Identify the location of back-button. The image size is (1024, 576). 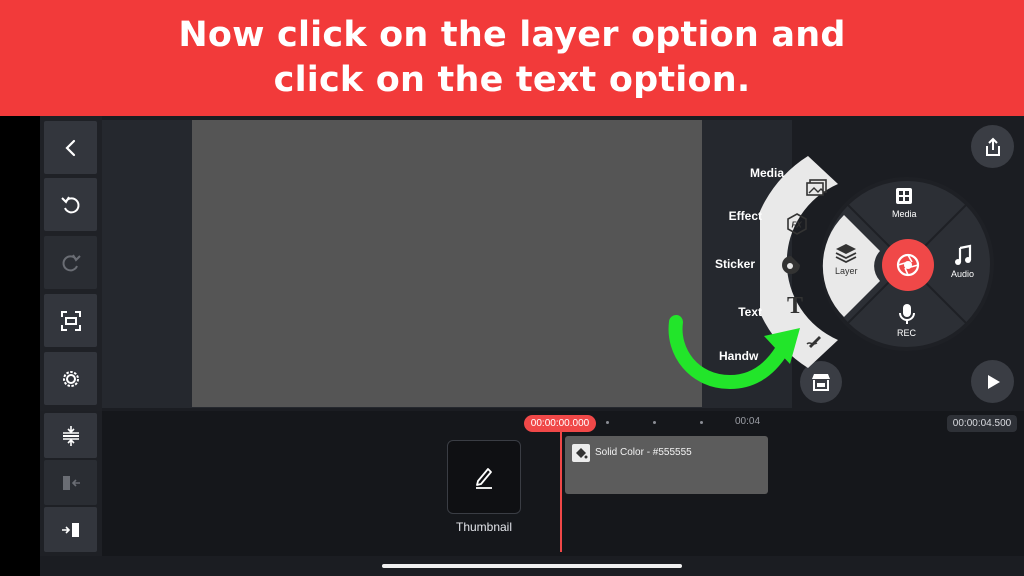
(70, 147).